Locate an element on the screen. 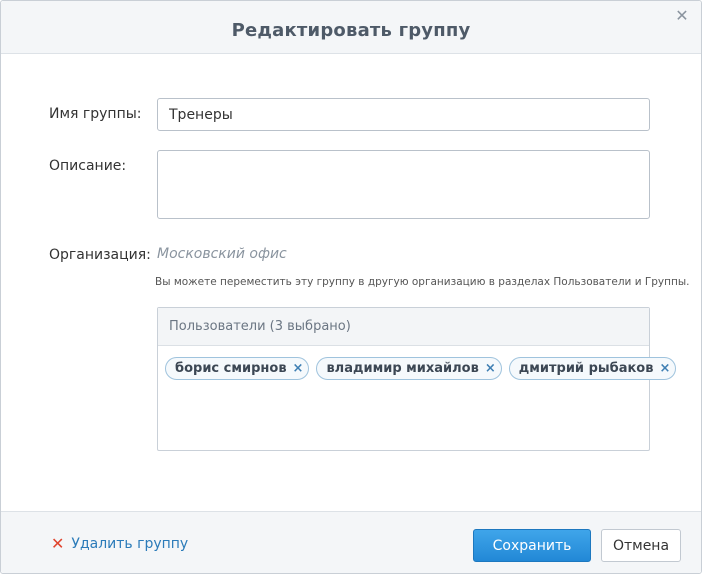  group-name-label: Имя группы: is located at coordinates (95, 114).